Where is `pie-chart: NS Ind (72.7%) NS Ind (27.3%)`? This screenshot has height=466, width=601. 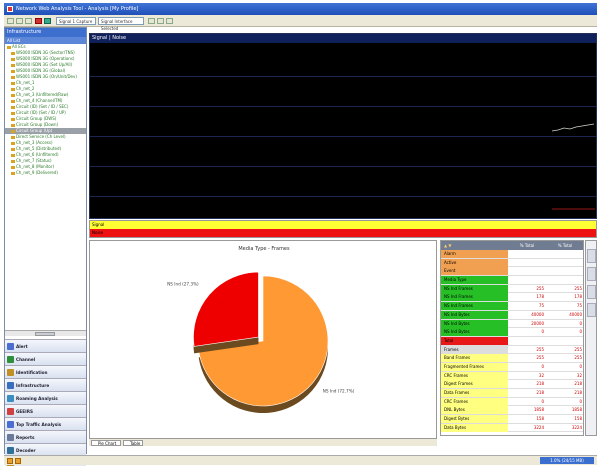 pie-chart: NS Ind (72.7%) NS Ind (27.3%) is located at coordinates (261, 342).